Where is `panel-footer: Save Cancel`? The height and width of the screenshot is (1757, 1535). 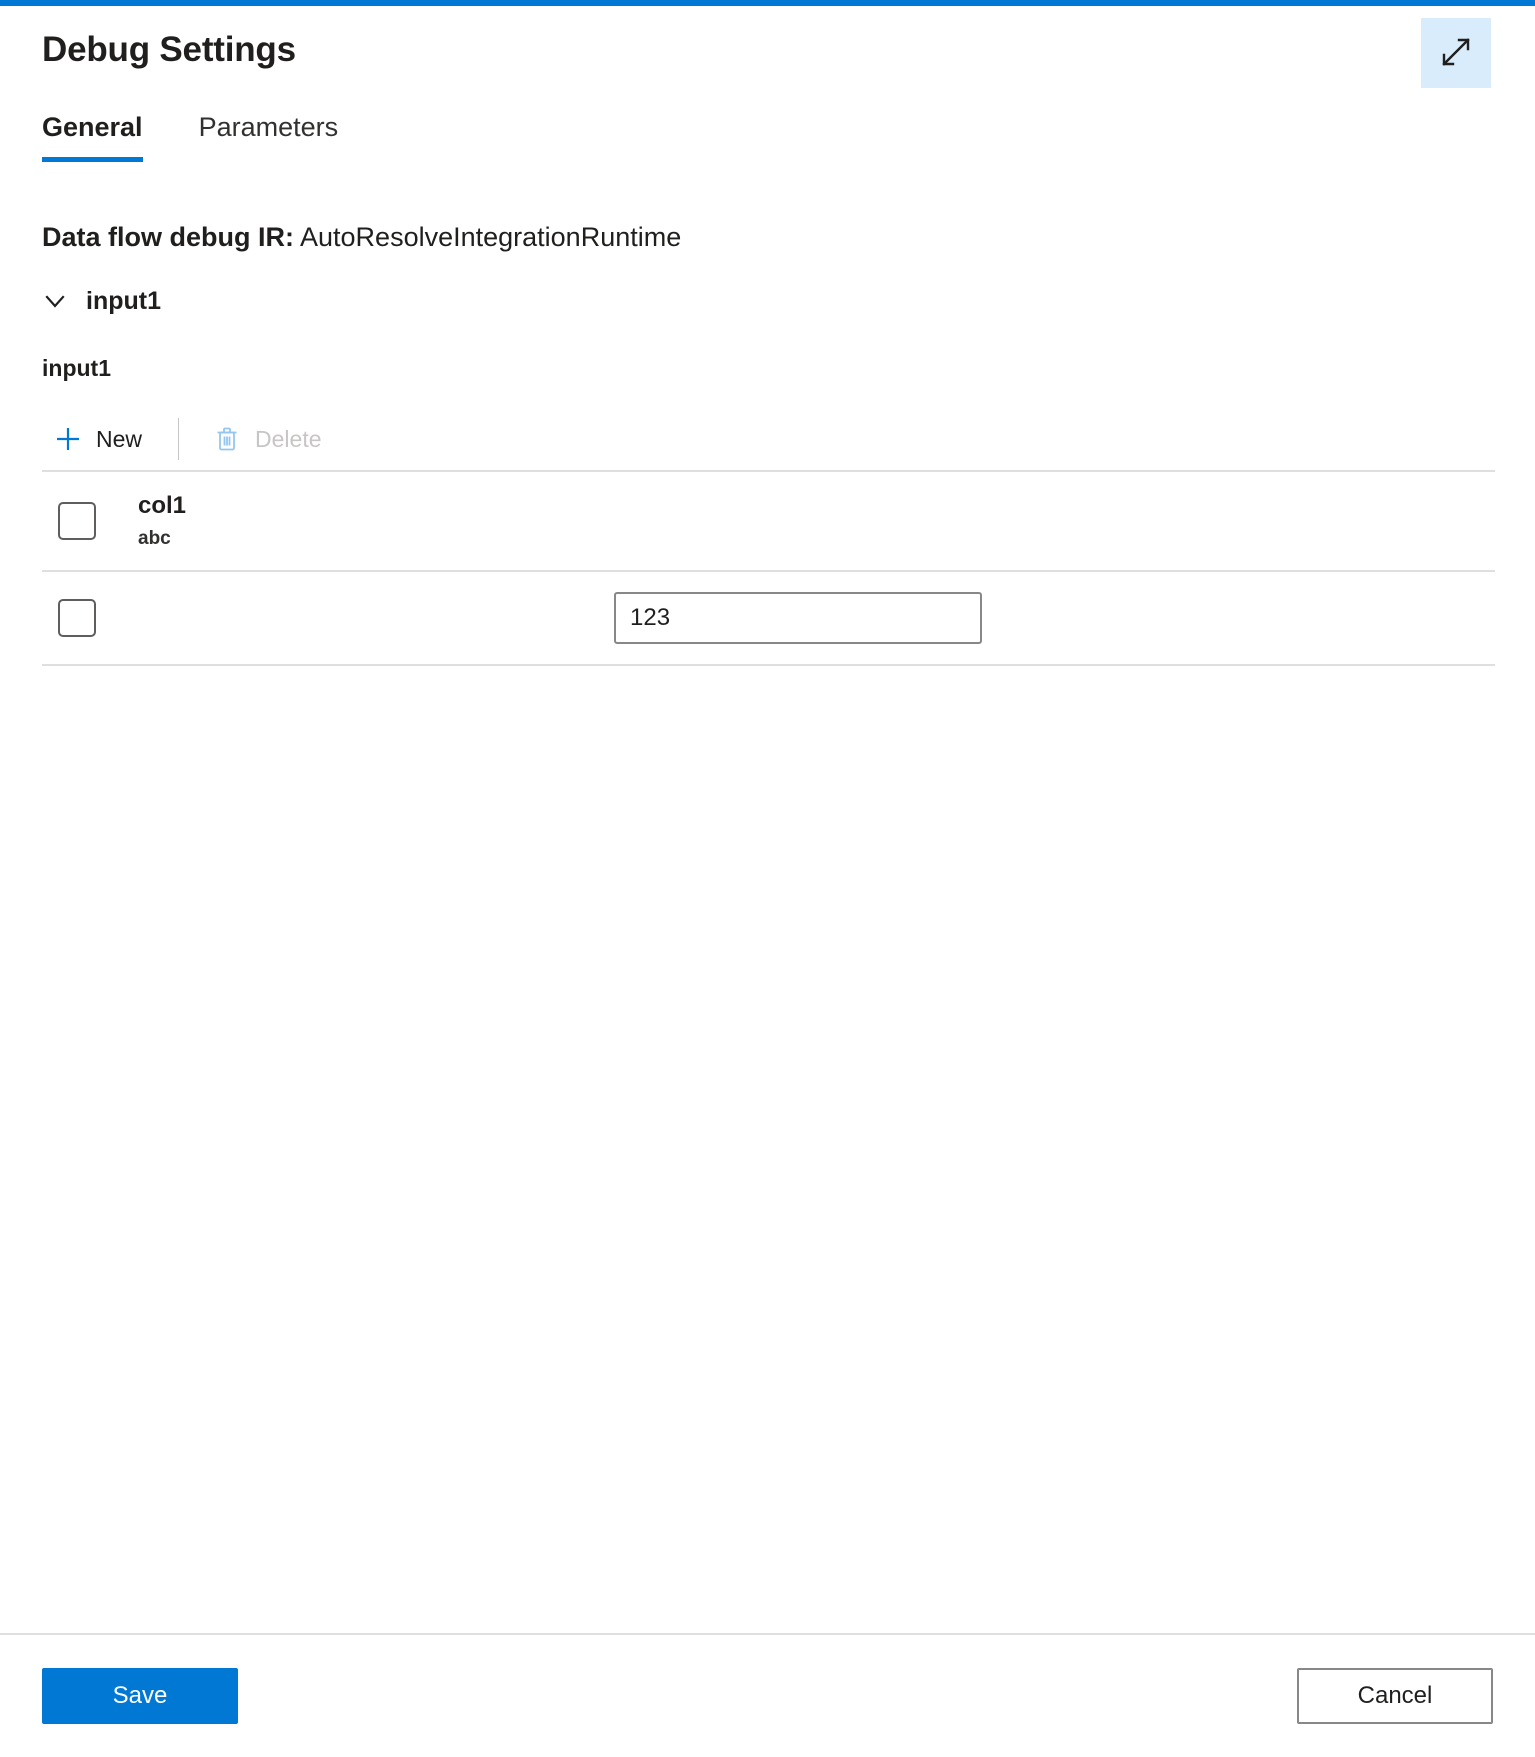
panel-footer: Save Cancel is located at coordinates (767, 1696).